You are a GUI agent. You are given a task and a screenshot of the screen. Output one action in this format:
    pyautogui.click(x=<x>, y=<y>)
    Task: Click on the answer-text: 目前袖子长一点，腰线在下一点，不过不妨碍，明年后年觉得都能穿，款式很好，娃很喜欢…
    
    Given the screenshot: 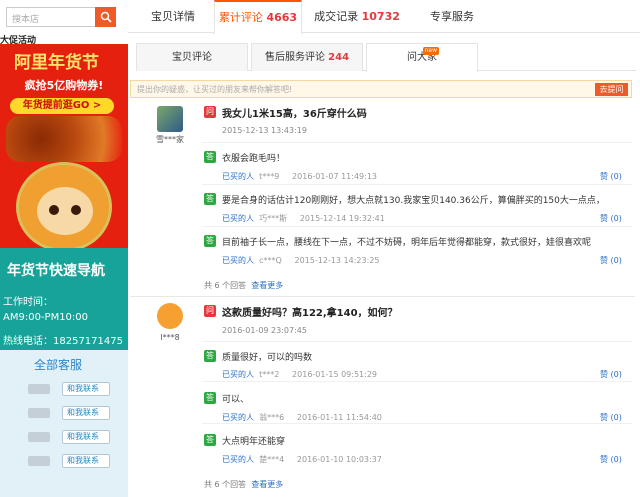 What is the action you would take?
    pyautogui.click(x=407, y=243)
    